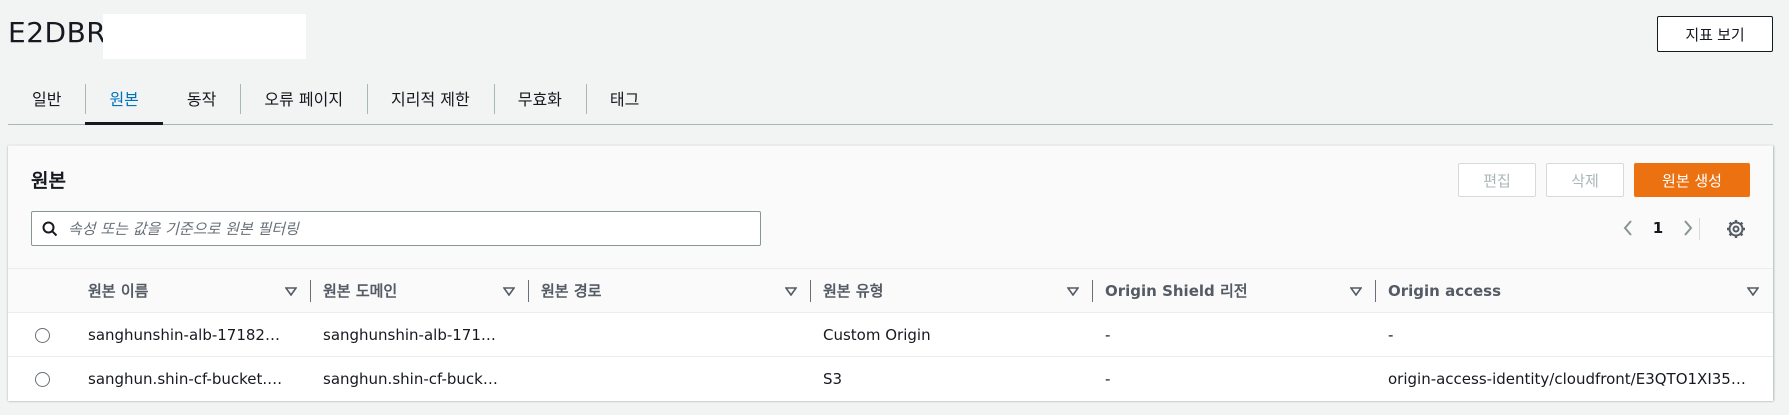  Describe the element at coordinates (46, 98) in the screenshot. I see `tab-general: 일반` at that location.